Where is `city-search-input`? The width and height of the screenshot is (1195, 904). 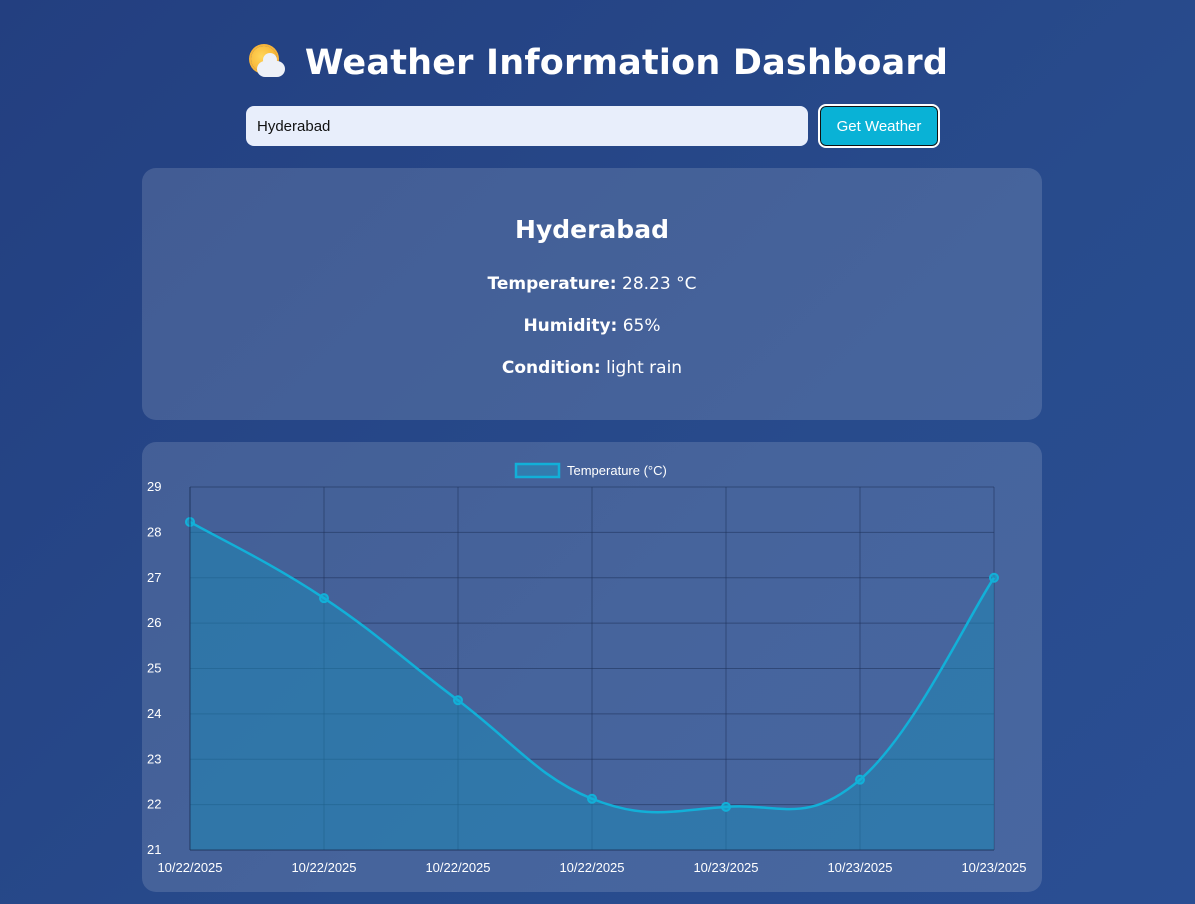 city-search-input is located at coordinates (527, 126).